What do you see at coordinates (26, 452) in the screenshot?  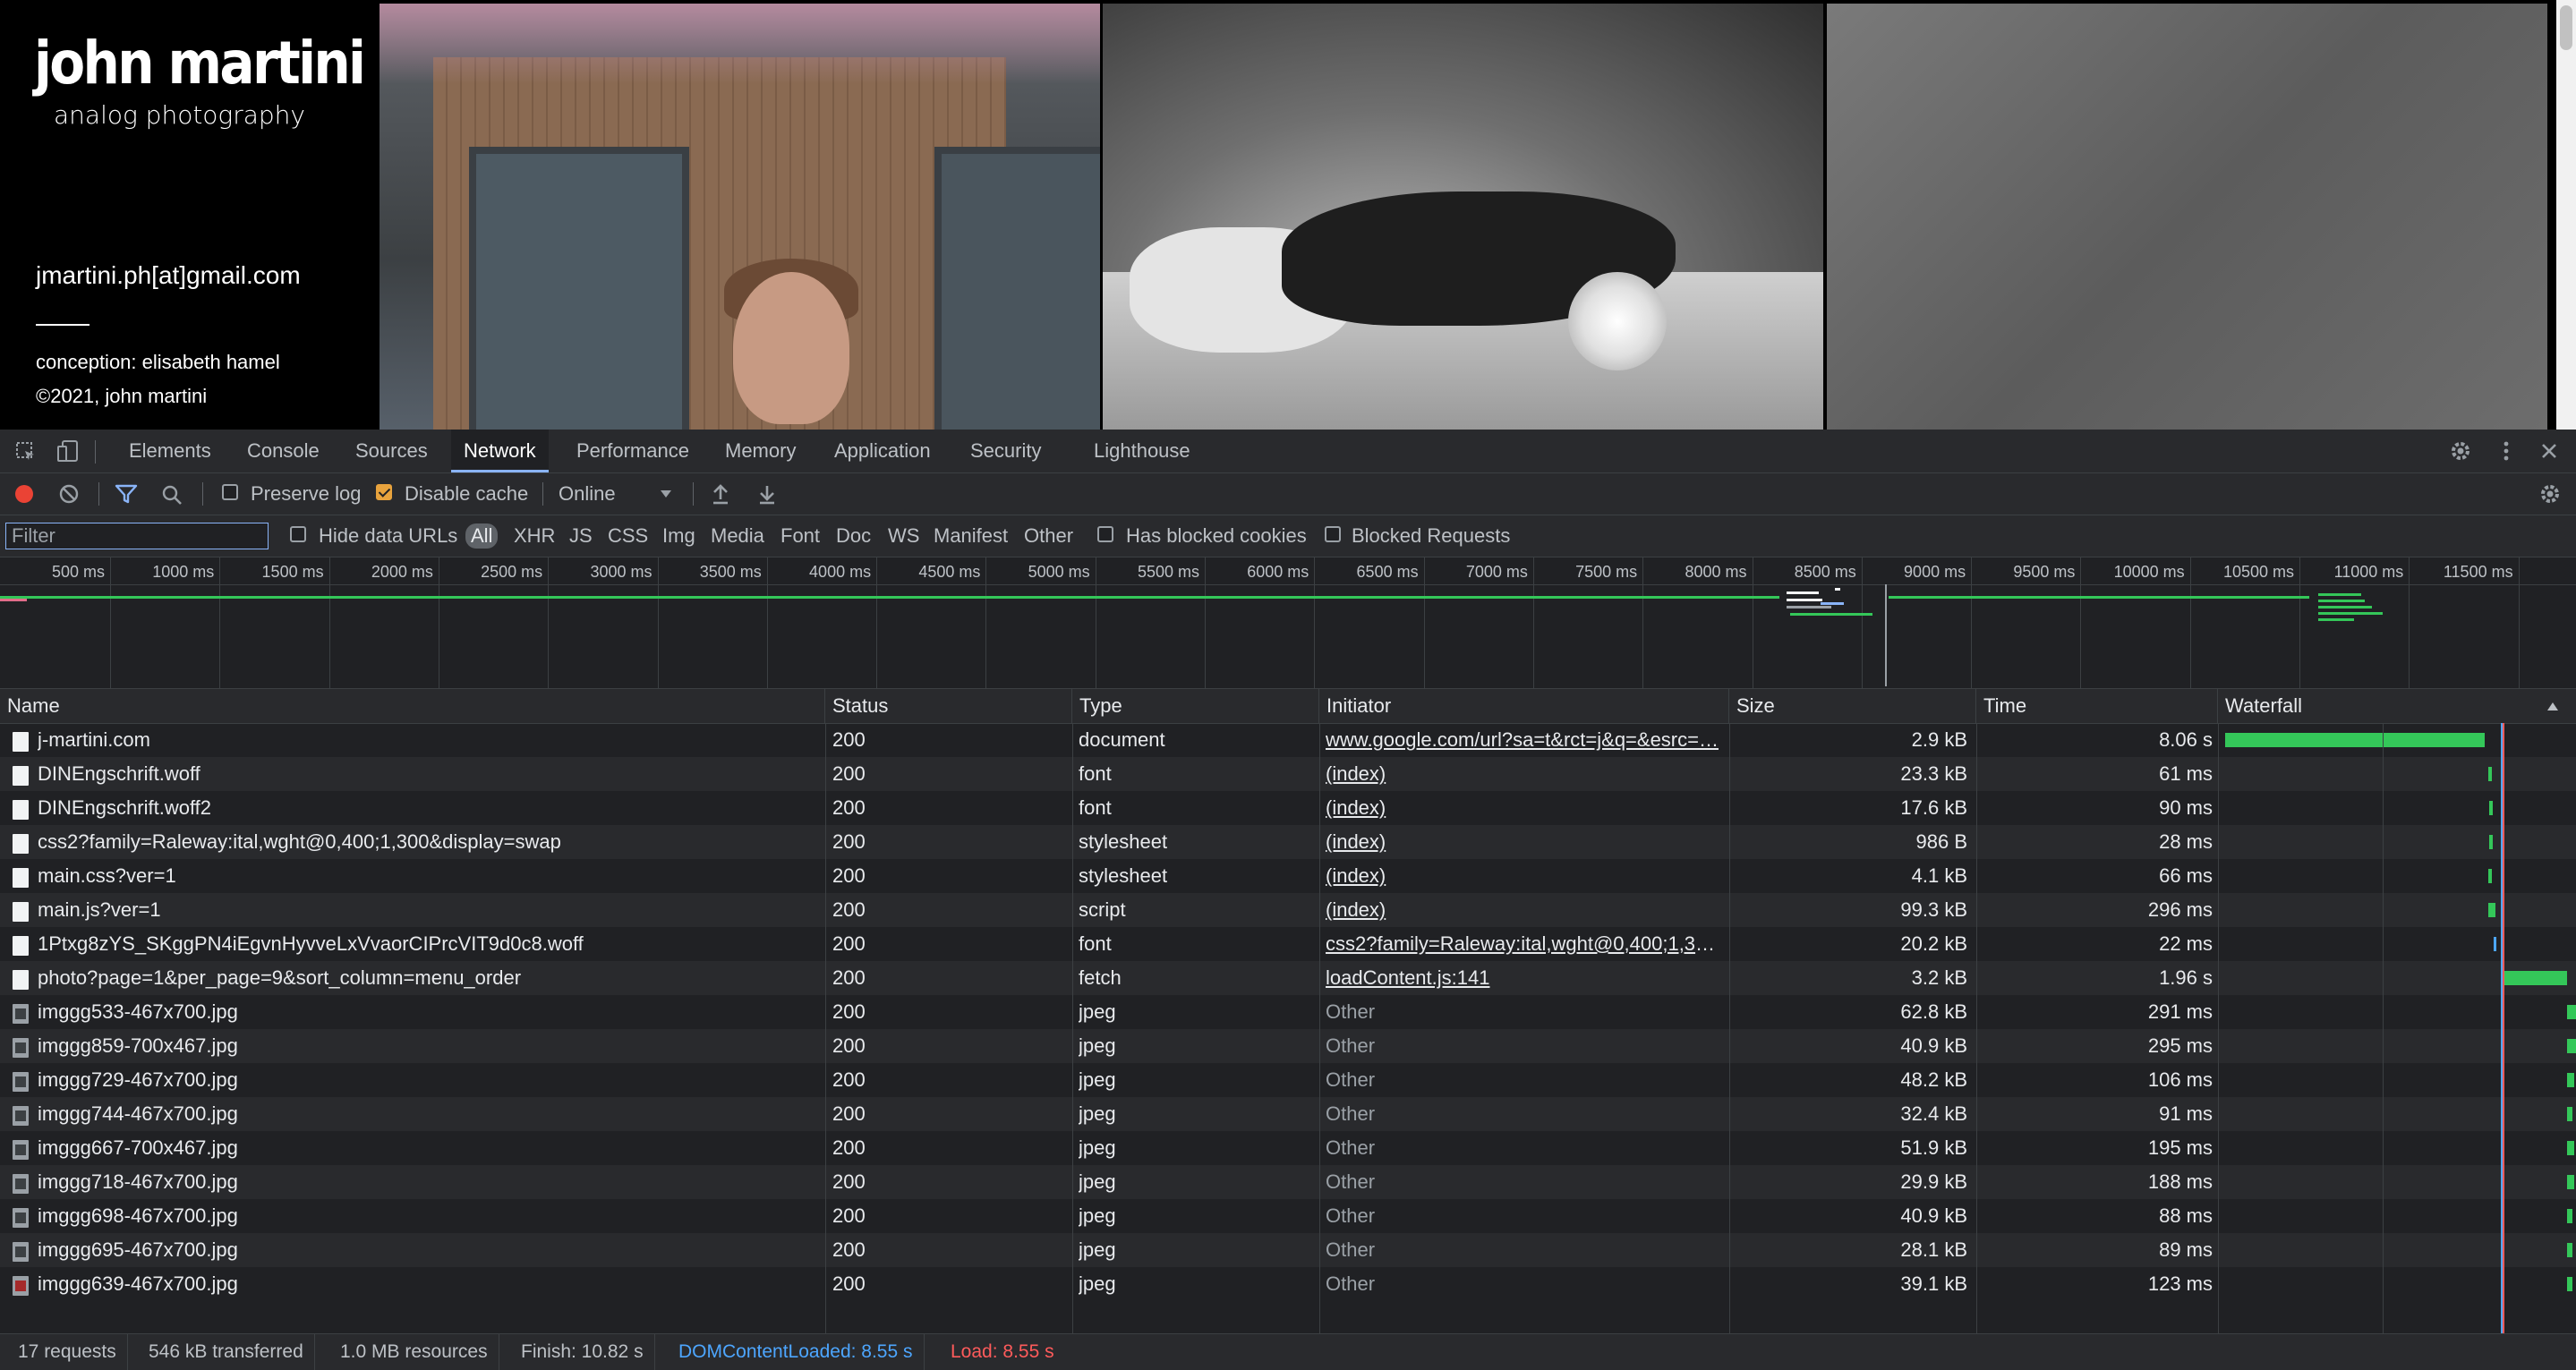 I see `inspect-element-icon` at bounding box center [26, 452].